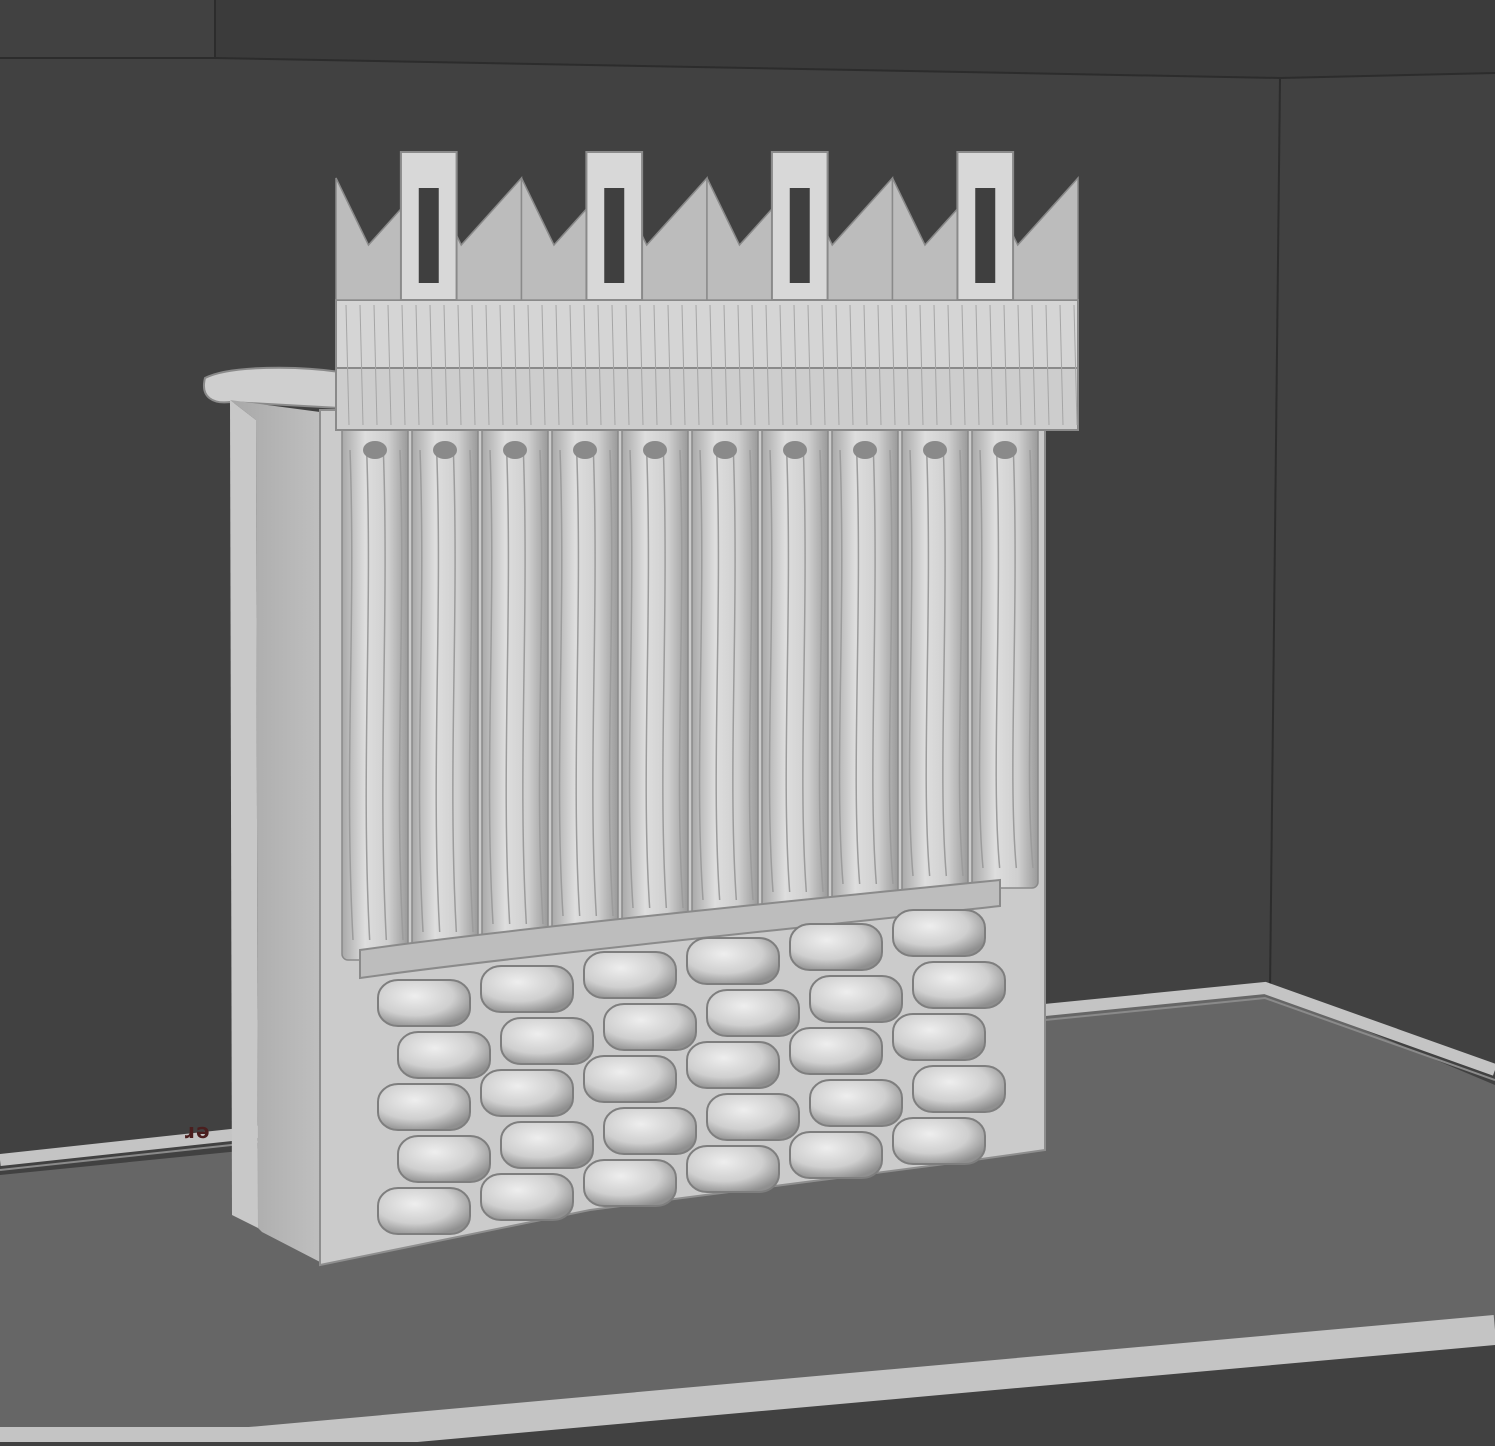 This screenshot has width=1495, height=1446. Describe the element at coordinates (1275, 534) in the screenshot. I see `frame-edge` at that location.